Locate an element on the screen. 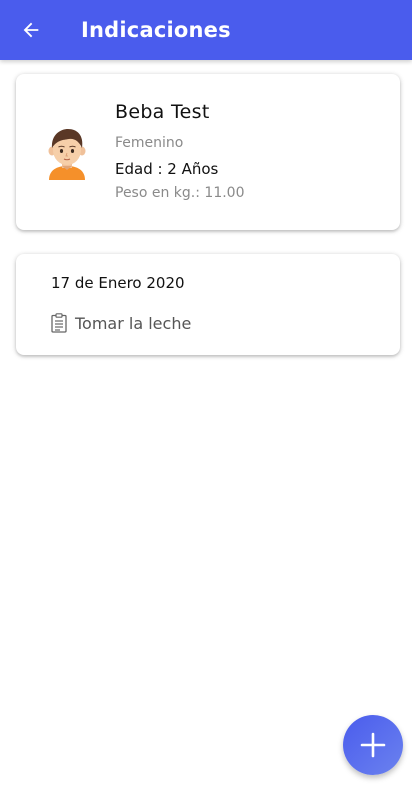 This screenshot has height=800, width=412. plus-icon is located at coordinates (373, 745).